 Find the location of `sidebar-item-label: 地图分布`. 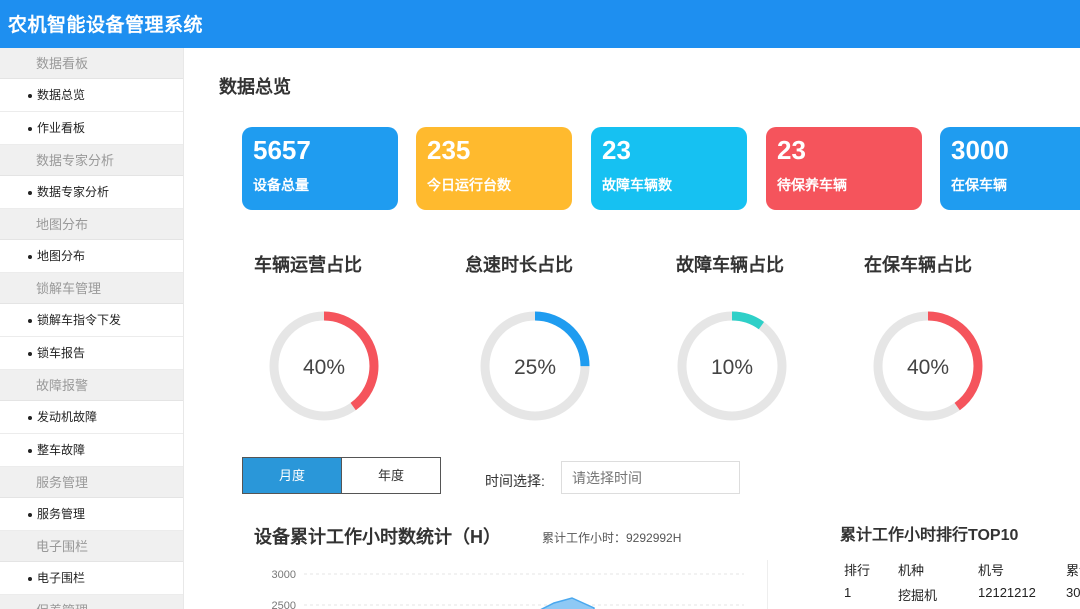

sidebar-item-label: 地图分布 is located at coordinates (61, 256).